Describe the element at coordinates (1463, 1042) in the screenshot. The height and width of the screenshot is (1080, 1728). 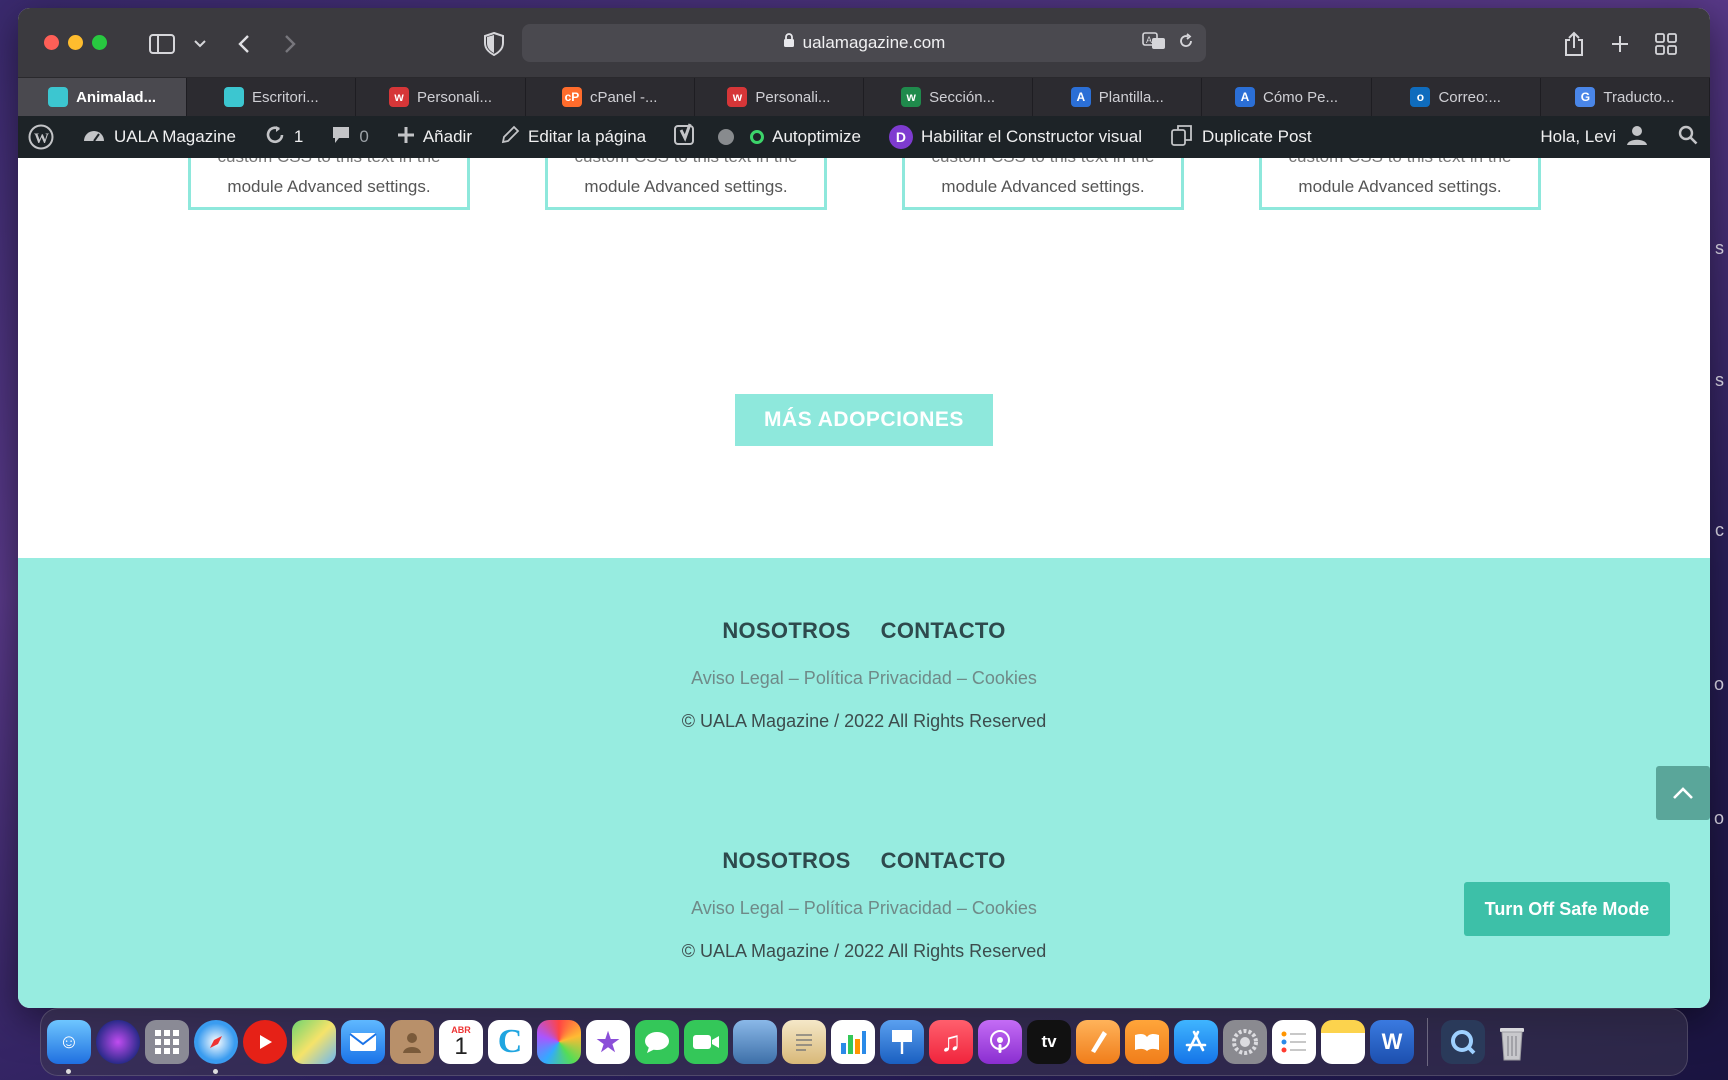
I see `quicktime-icon` at that location.